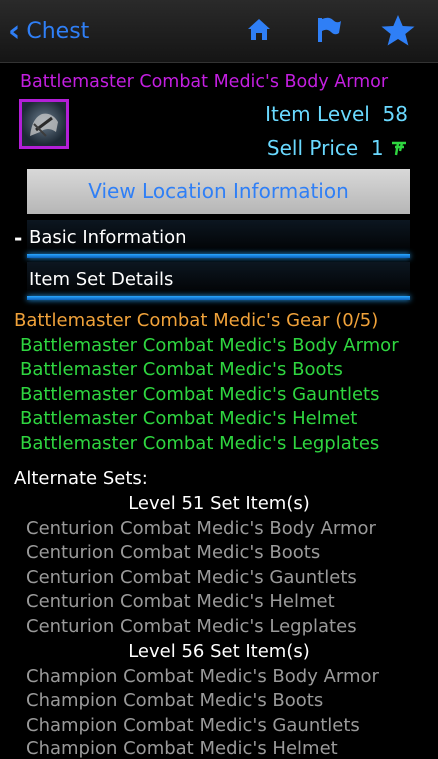  I want to click on sell-price: Sell Price 1, so click(337, 148).